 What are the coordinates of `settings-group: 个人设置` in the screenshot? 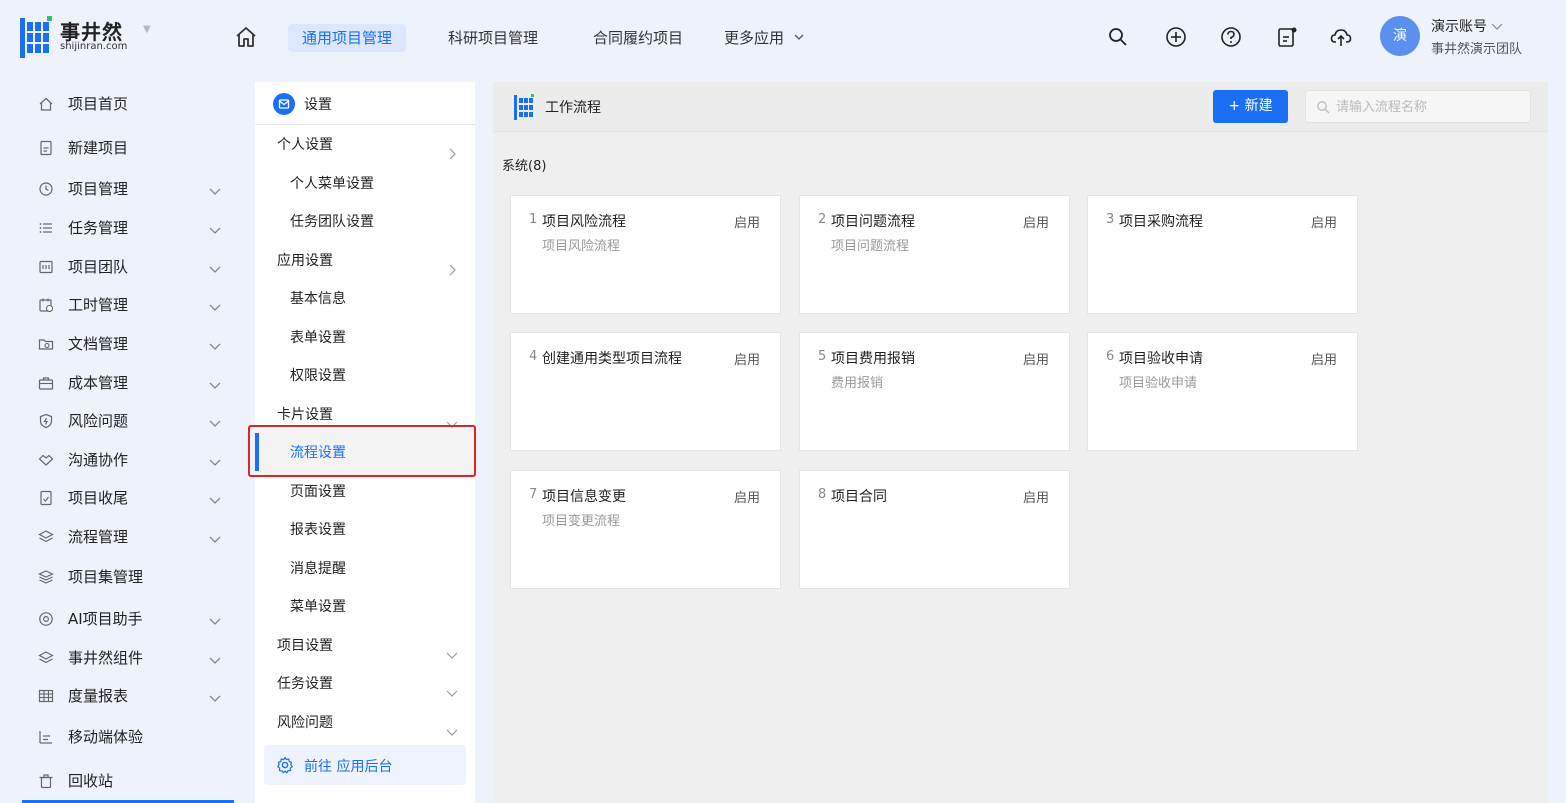 It's located at (372, 145).